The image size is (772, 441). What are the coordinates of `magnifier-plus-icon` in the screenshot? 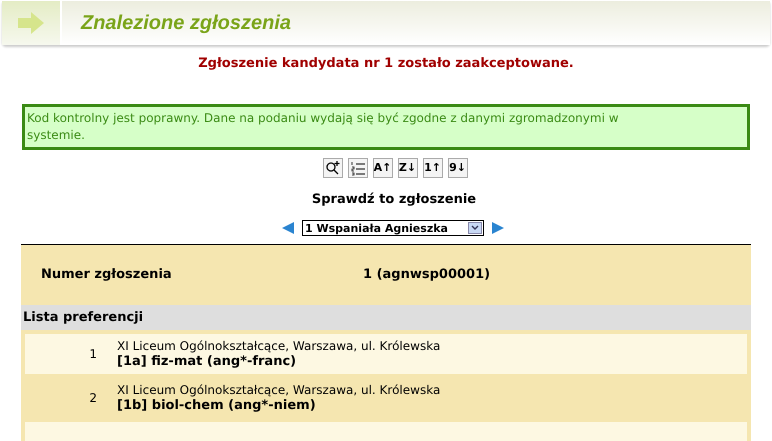 It's located at (332, 168).